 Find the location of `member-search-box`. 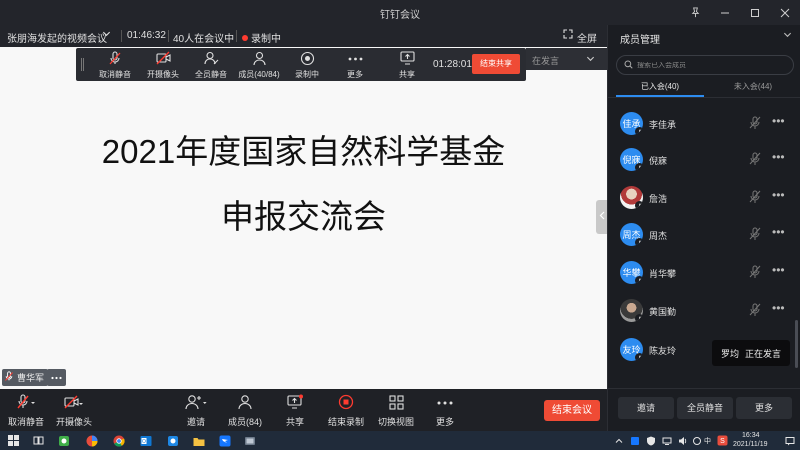

member-search-box is located at coordinates (705, 65).